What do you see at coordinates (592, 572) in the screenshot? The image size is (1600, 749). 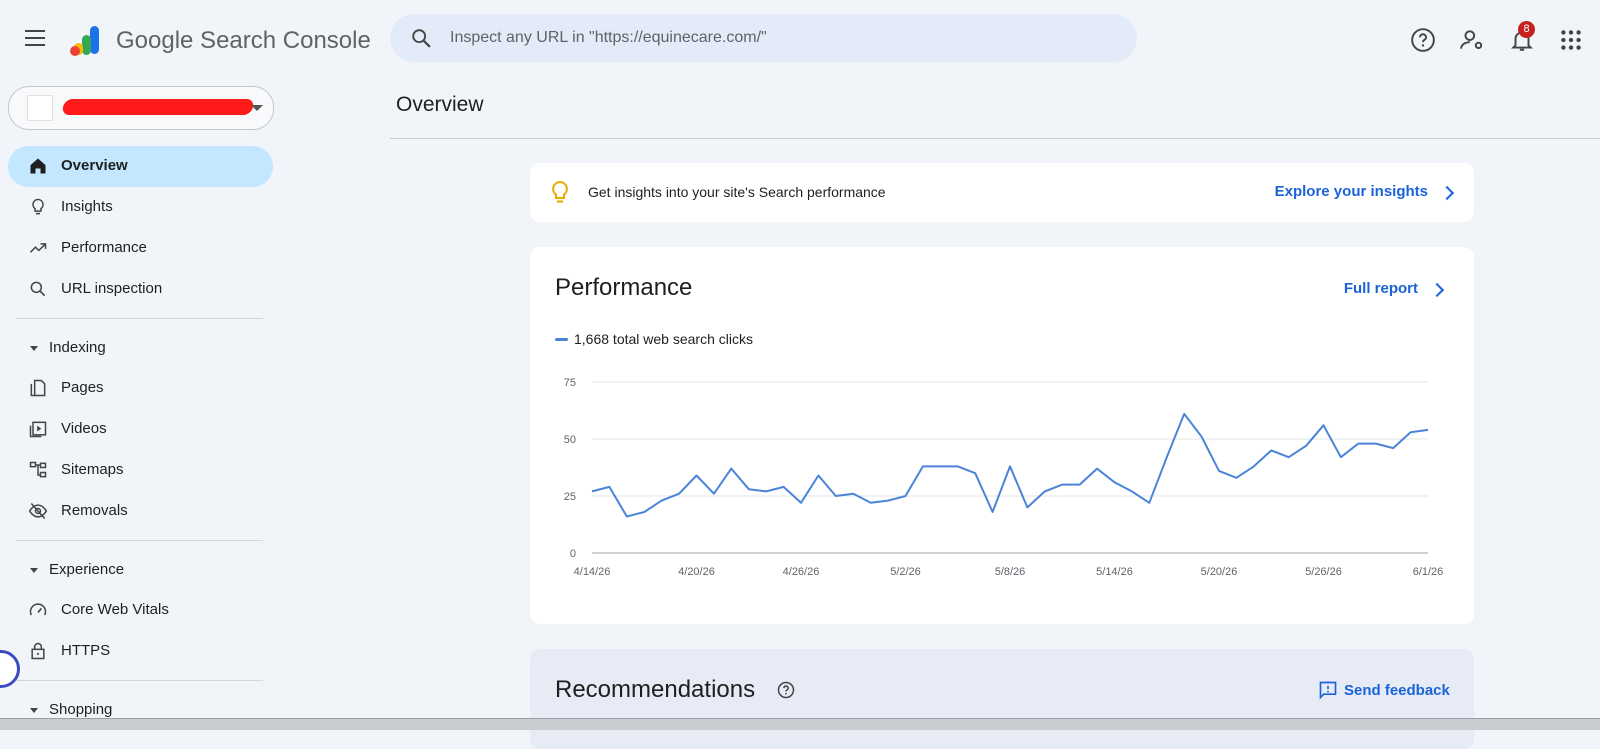 I see `x-tick-label: 4/14/26` at bounding box center [592, 572].